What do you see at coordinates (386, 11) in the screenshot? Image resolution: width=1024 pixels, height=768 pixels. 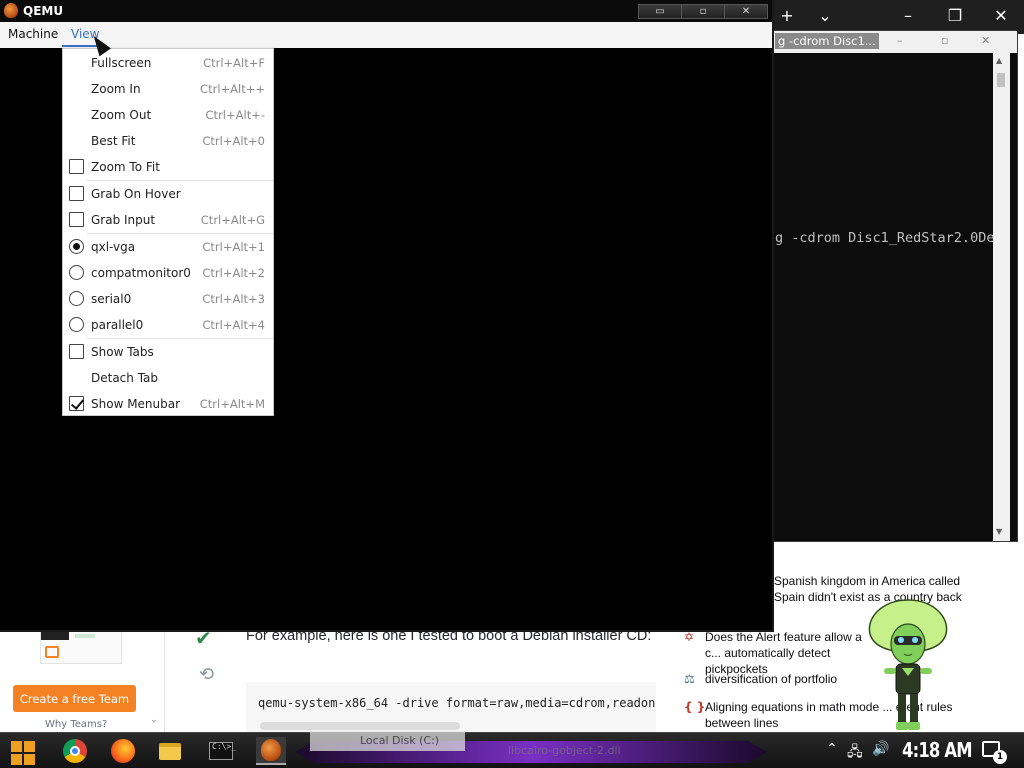 I see `qemu-titlebar: QEMU ▭ ▫ ✕` at bounding box center [386, 11].